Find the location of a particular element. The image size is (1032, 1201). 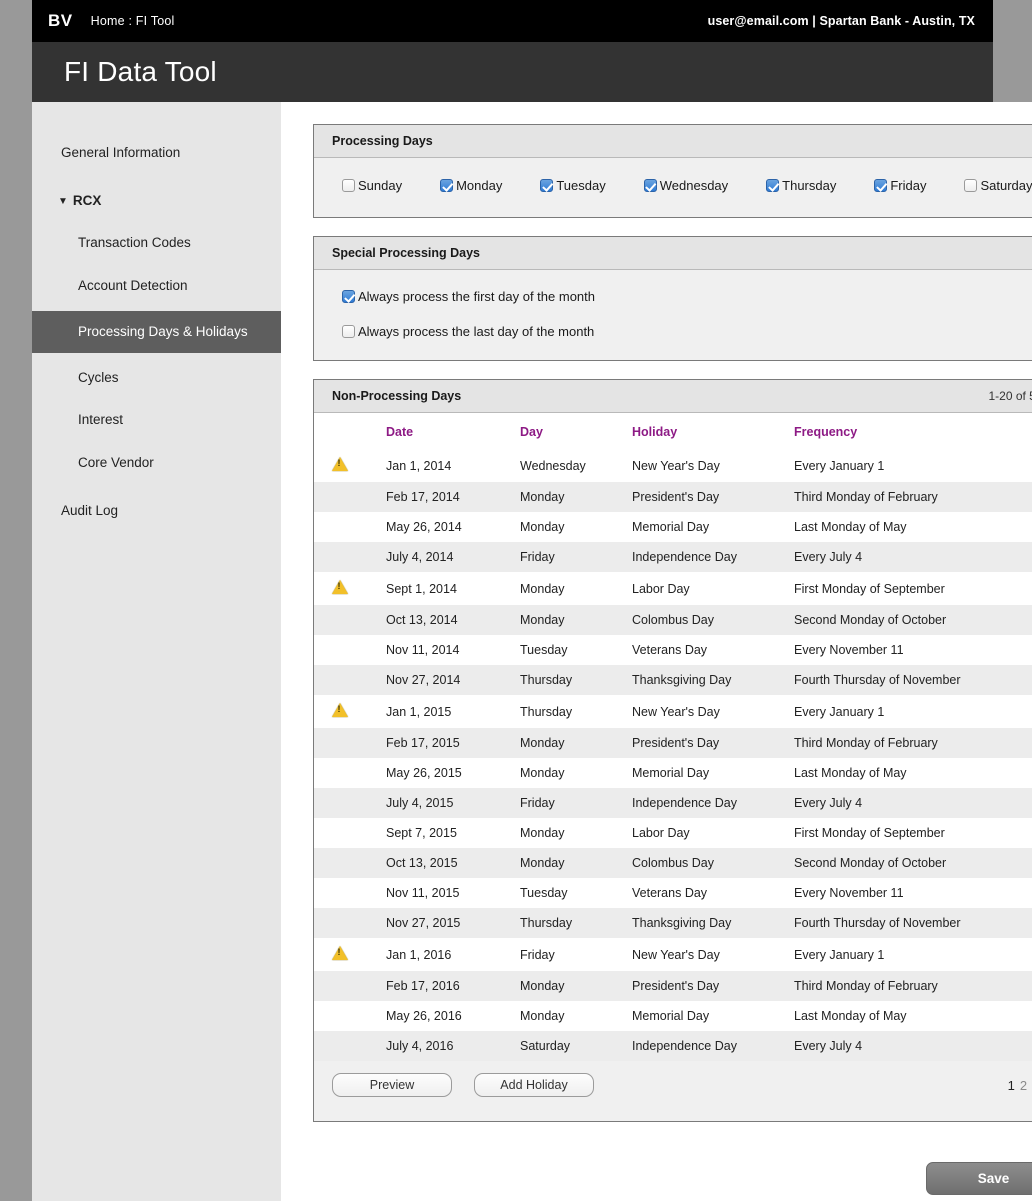

sidebar-item-transaction-codes: Transaction Codes is located at coordinates (156, 243).